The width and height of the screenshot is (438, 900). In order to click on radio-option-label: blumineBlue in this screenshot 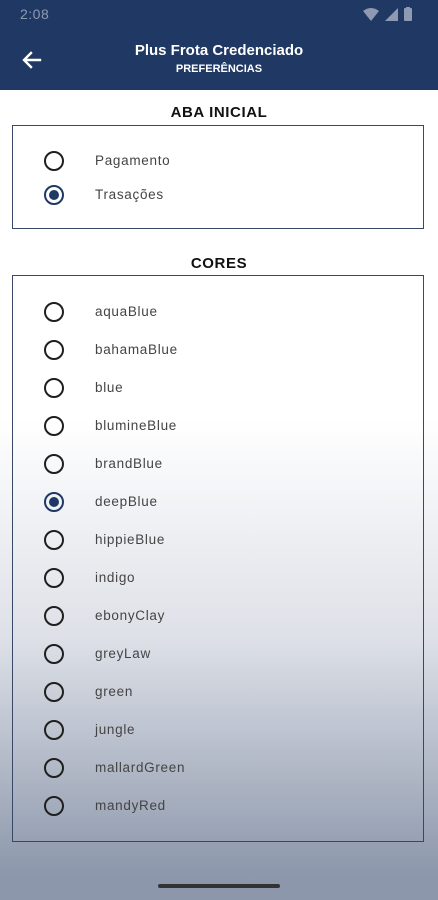, I will do `click(136, 425)`.